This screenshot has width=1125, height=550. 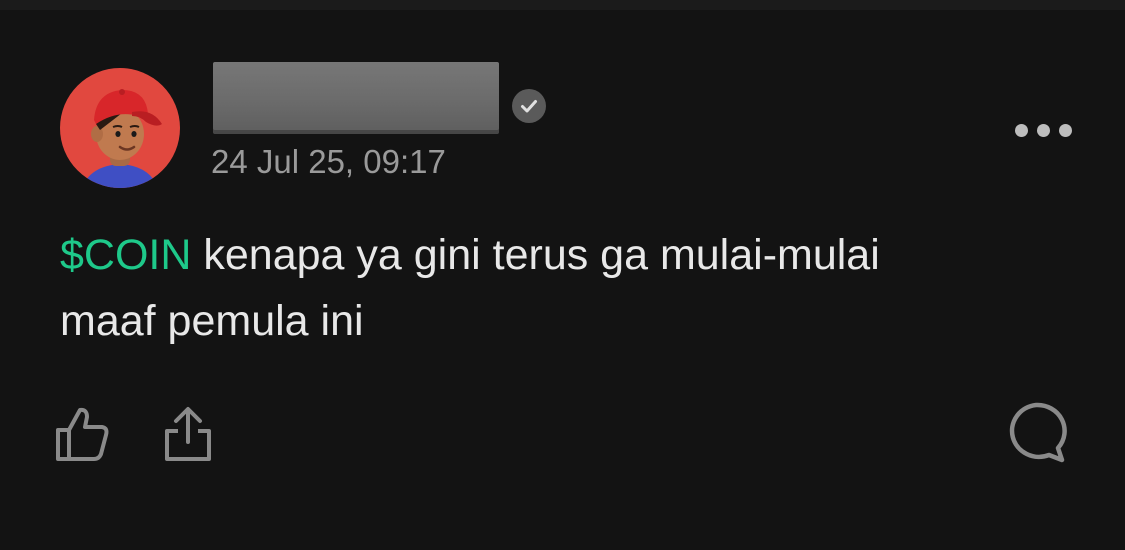 I want to click on author-name-redacted, so click(x=356, y=98).